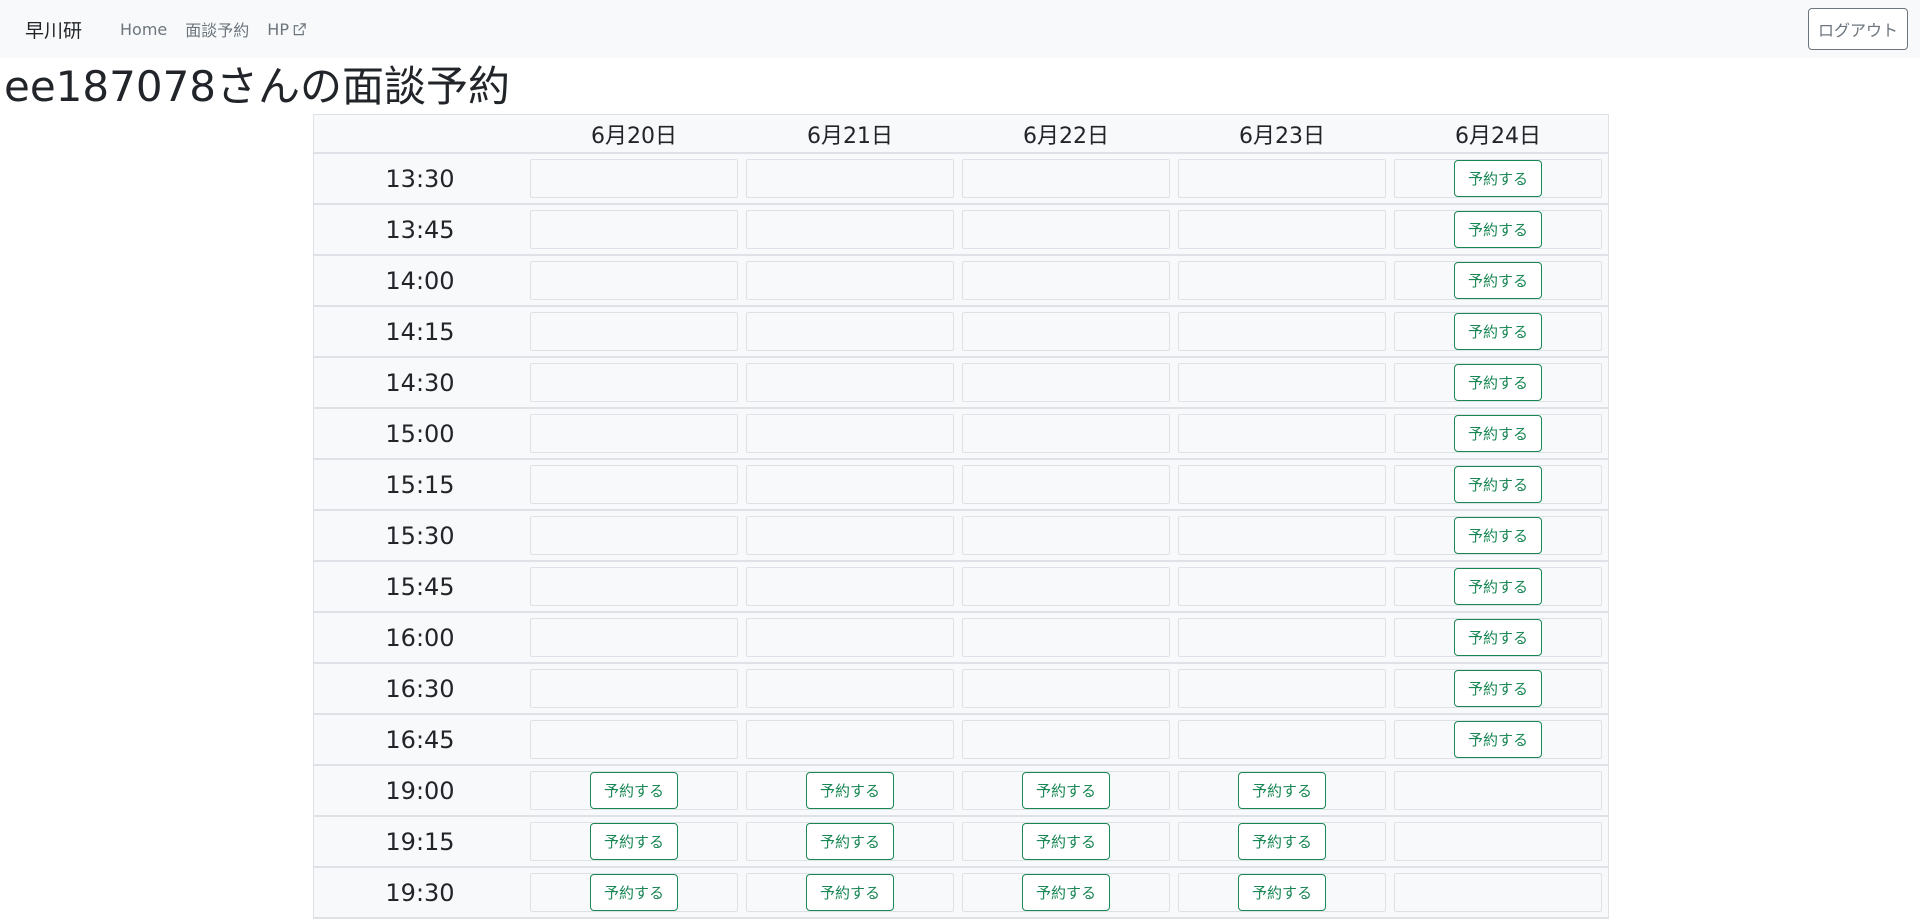 This screenshot has height=919, width=1920. What do you see at coordinates (961, 179) in the screenshot?
I see `table-row: 13:30 予約する` at bounding box center [961, 179].